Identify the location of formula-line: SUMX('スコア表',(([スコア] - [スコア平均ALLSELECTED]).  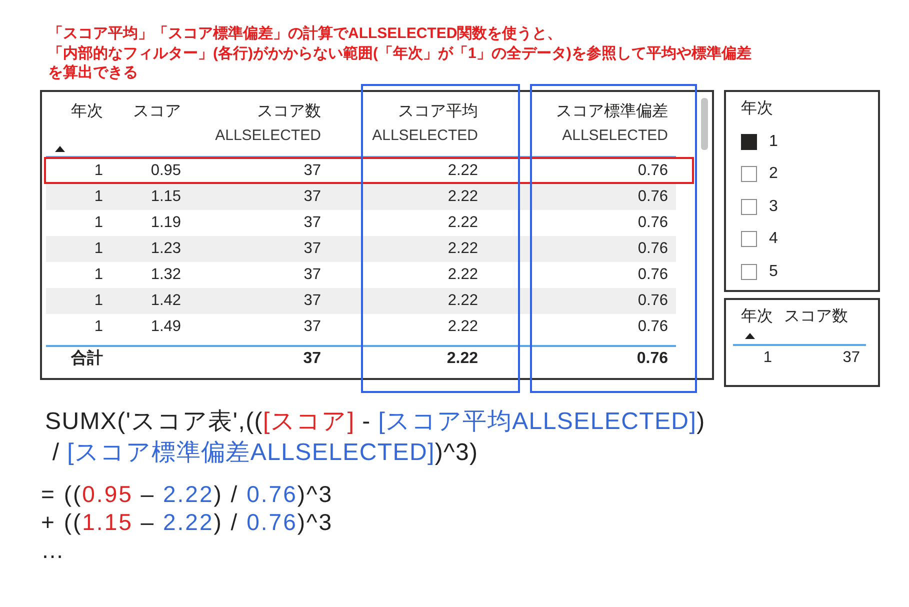
(375, 421).